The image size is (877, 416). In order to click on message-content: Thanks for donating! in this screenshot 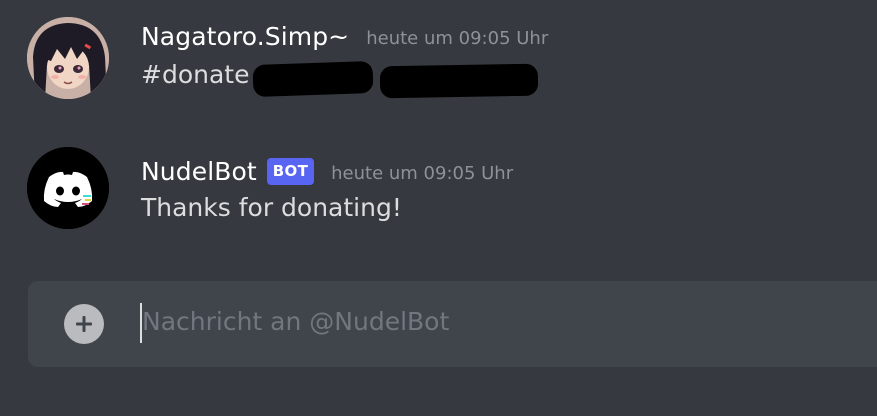, I will do `click(271, 207)`.